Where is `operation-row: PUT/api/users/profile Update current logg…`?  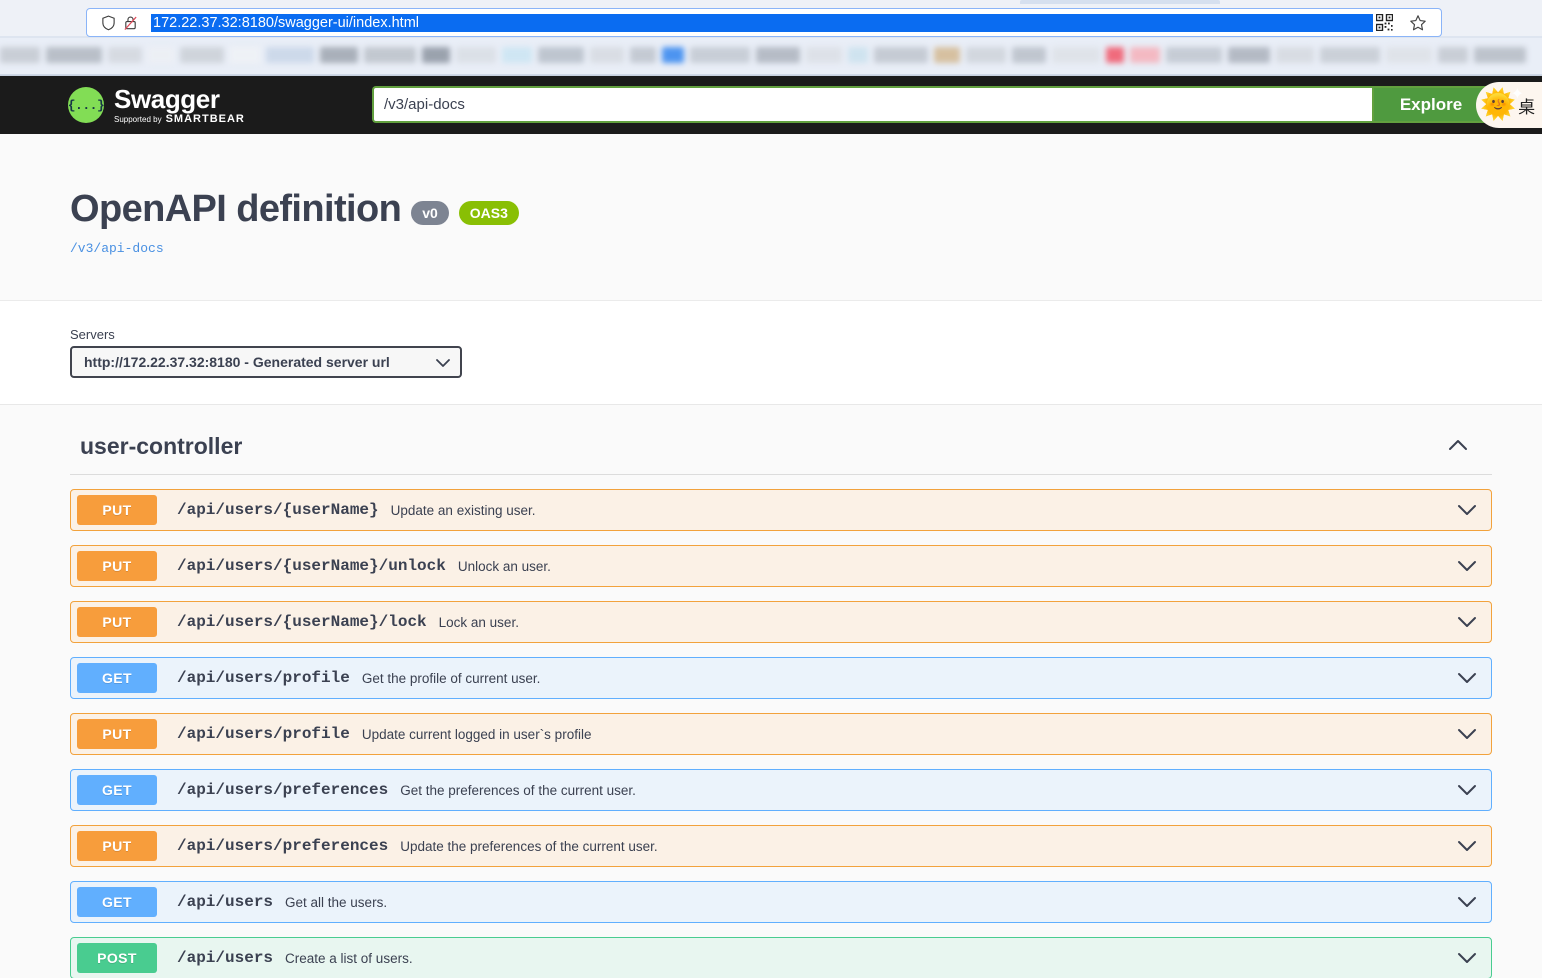 operation-row: PUT/api/users/profile Update current logg… is located at coordinates (781, 734).